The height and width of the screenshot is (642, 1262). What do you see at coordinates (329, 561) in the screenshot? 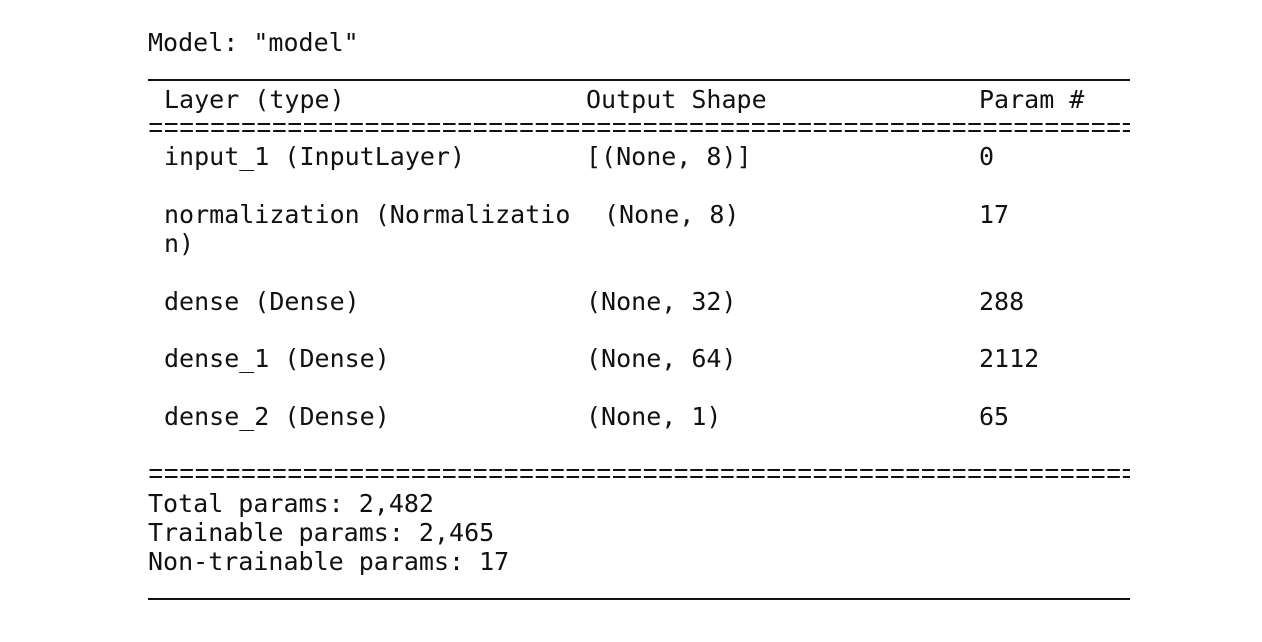
I see `non-trainable-params: Non-trainable params: 17` at bounding box center [329, 561].